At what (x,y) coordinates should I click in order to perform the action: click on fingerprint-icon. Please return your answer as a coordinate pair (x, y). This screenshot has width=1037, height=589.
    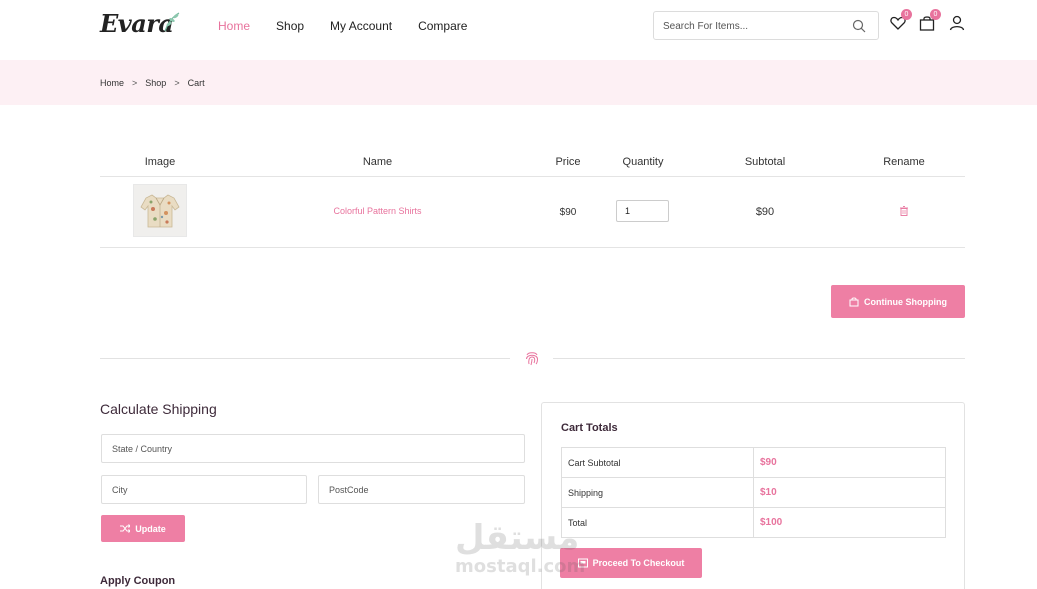
    Looking at the image, I should click on (532, 359).